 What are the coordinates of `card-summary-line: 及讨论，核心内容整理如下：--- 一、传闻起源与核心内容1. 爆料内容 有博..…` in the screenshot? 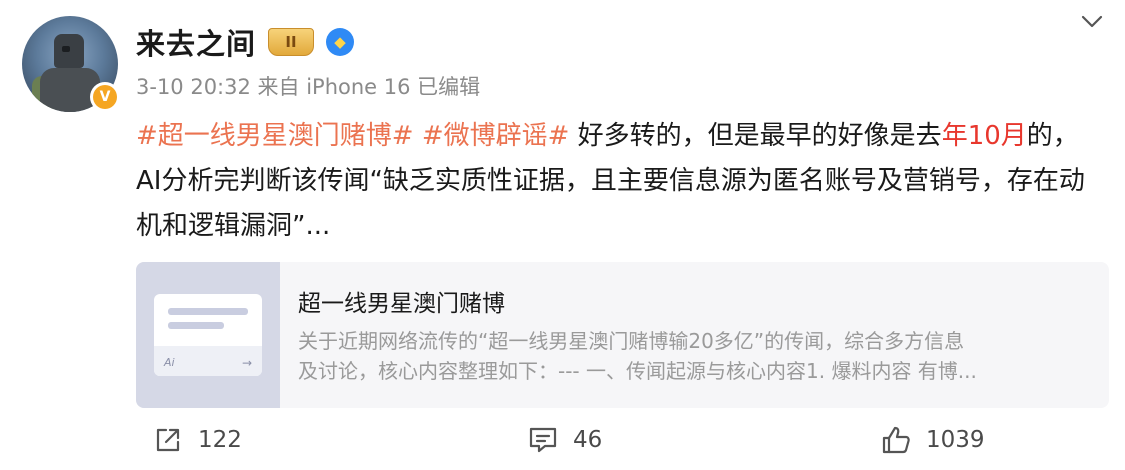 It's located at (637, 371).